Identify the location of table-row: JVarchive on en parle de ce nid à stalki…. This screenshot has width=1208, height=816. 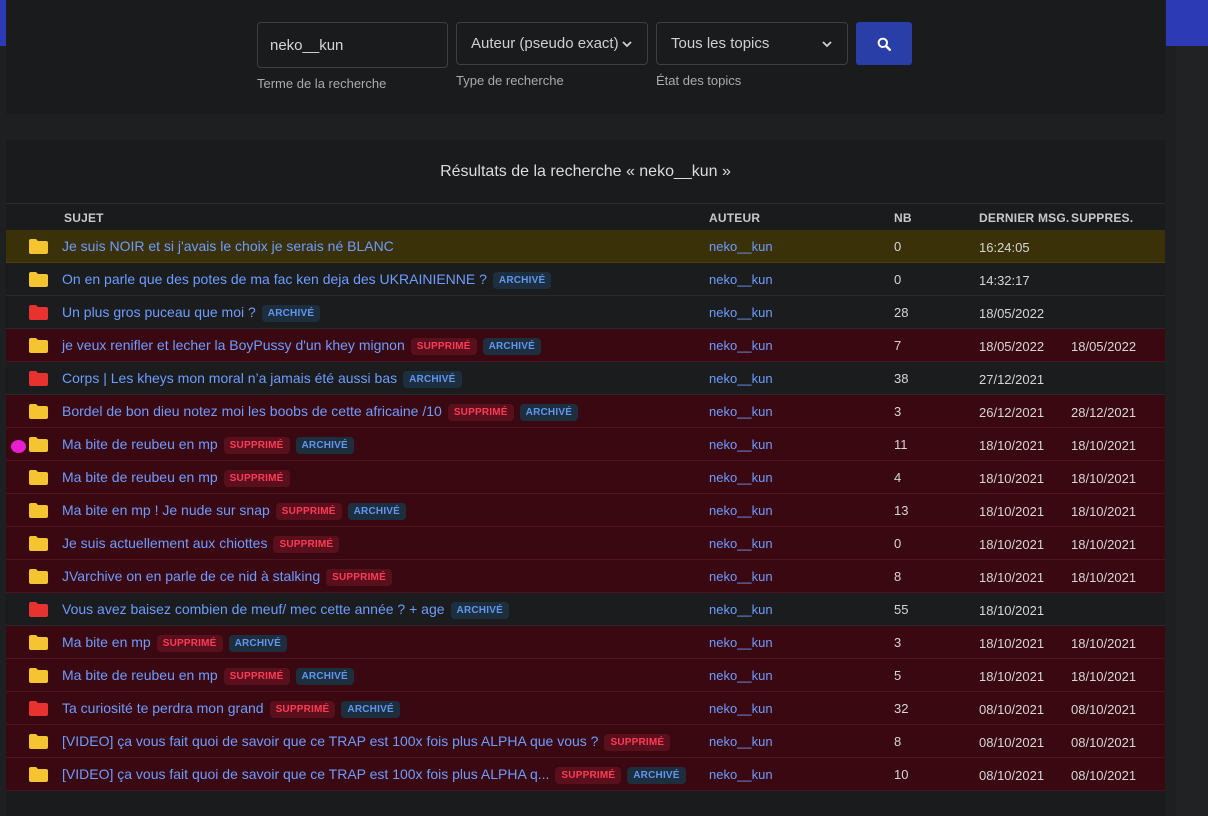
(585, 576).